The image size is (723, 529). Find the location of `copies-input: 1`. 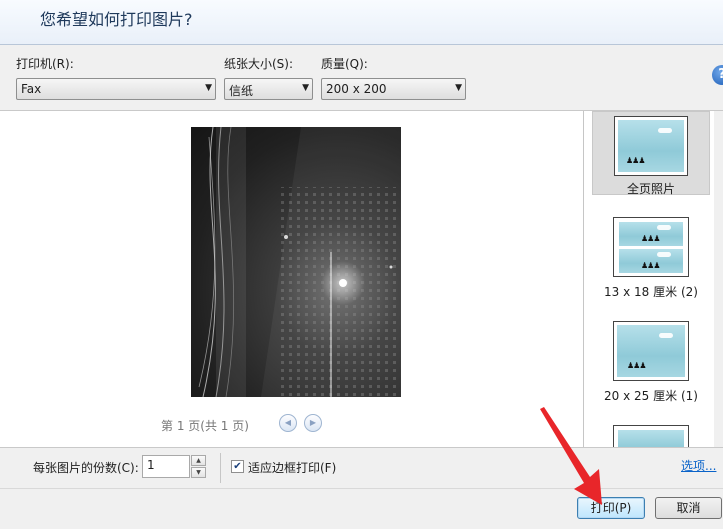

copies-input: 1 is located at coordinates (166, 466).